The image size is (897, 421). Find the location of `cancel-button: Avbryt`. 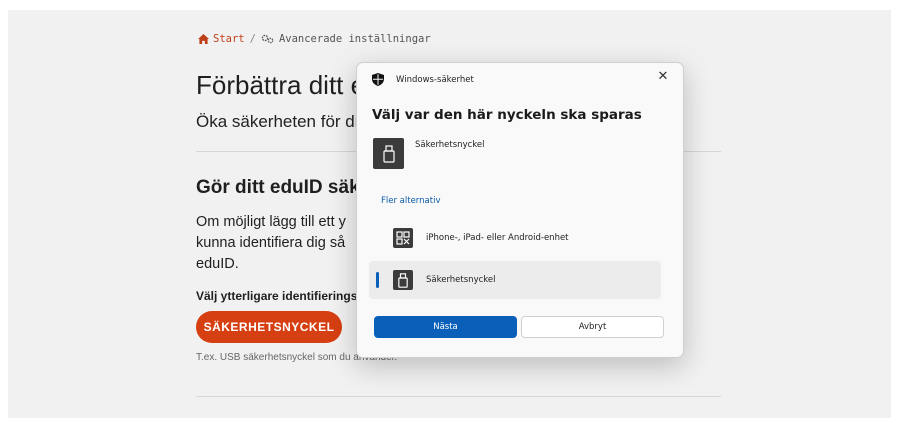

cancel-button: Avbryt is located at coordinates (592, 327).